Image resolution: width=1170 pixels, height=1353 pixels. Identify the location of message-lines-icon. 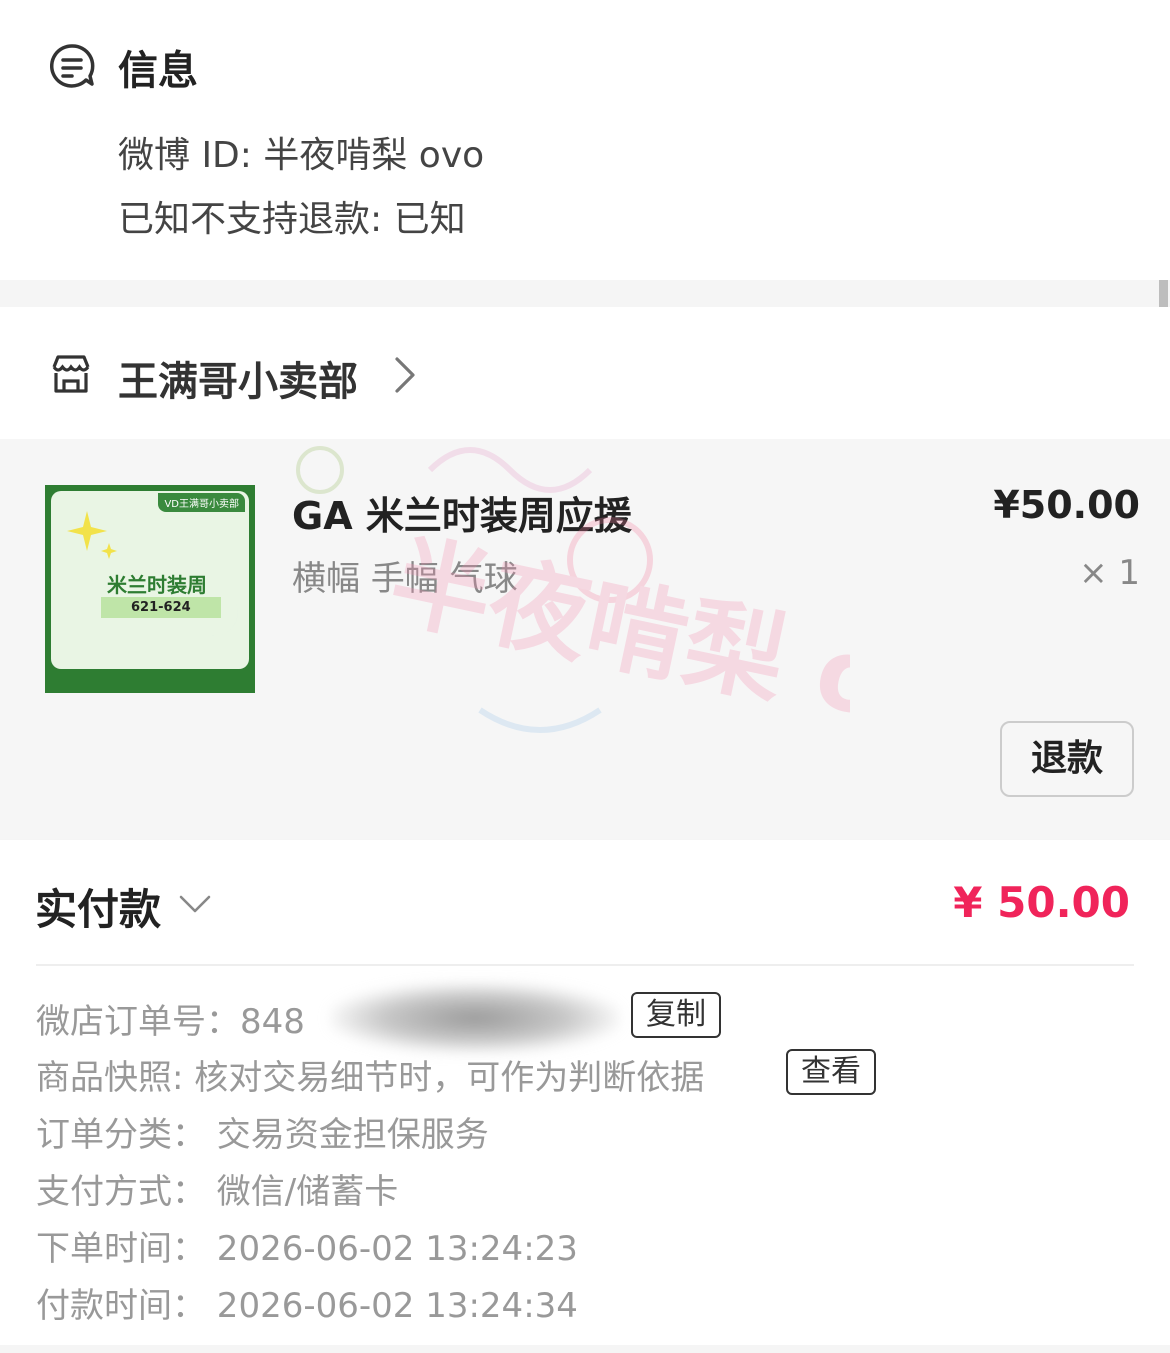
(72, 66).